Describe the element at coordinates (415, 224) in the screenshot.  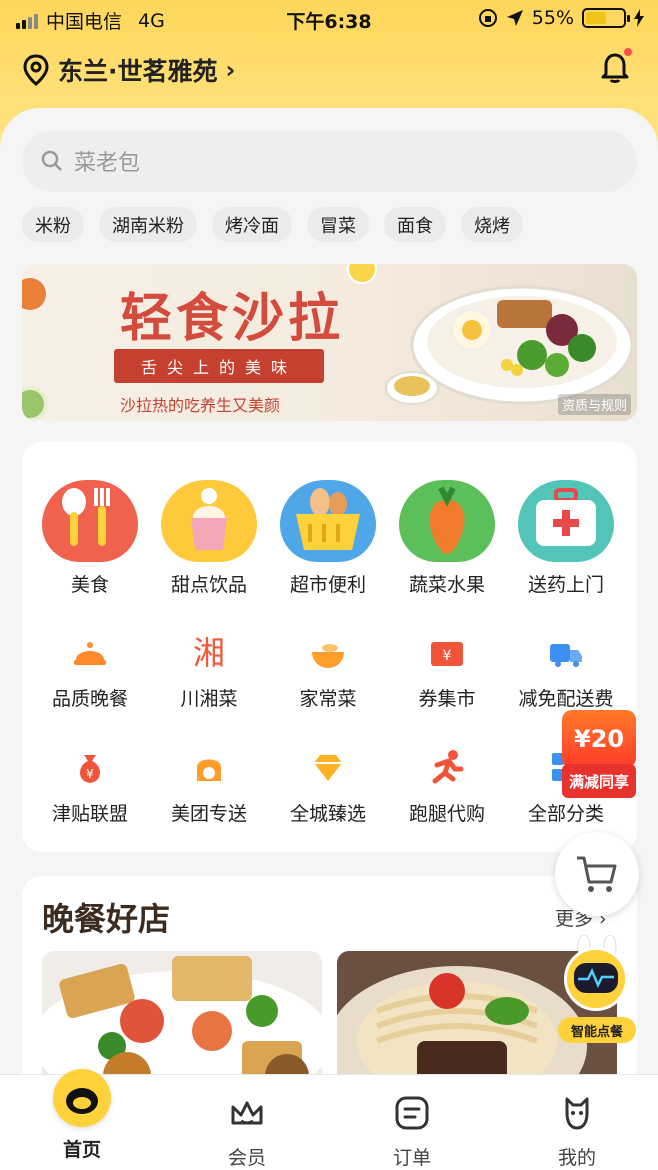
I see `search-chip: 面食` at that location.